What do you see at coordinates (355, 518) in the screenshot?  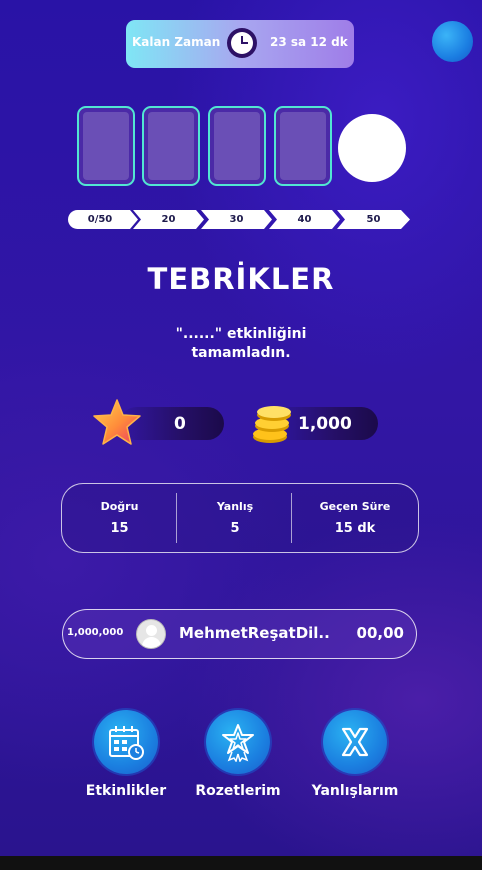 I see `stat-elapsed-time: Geçen Süre 15 dk` at bounding box center [355, 518].